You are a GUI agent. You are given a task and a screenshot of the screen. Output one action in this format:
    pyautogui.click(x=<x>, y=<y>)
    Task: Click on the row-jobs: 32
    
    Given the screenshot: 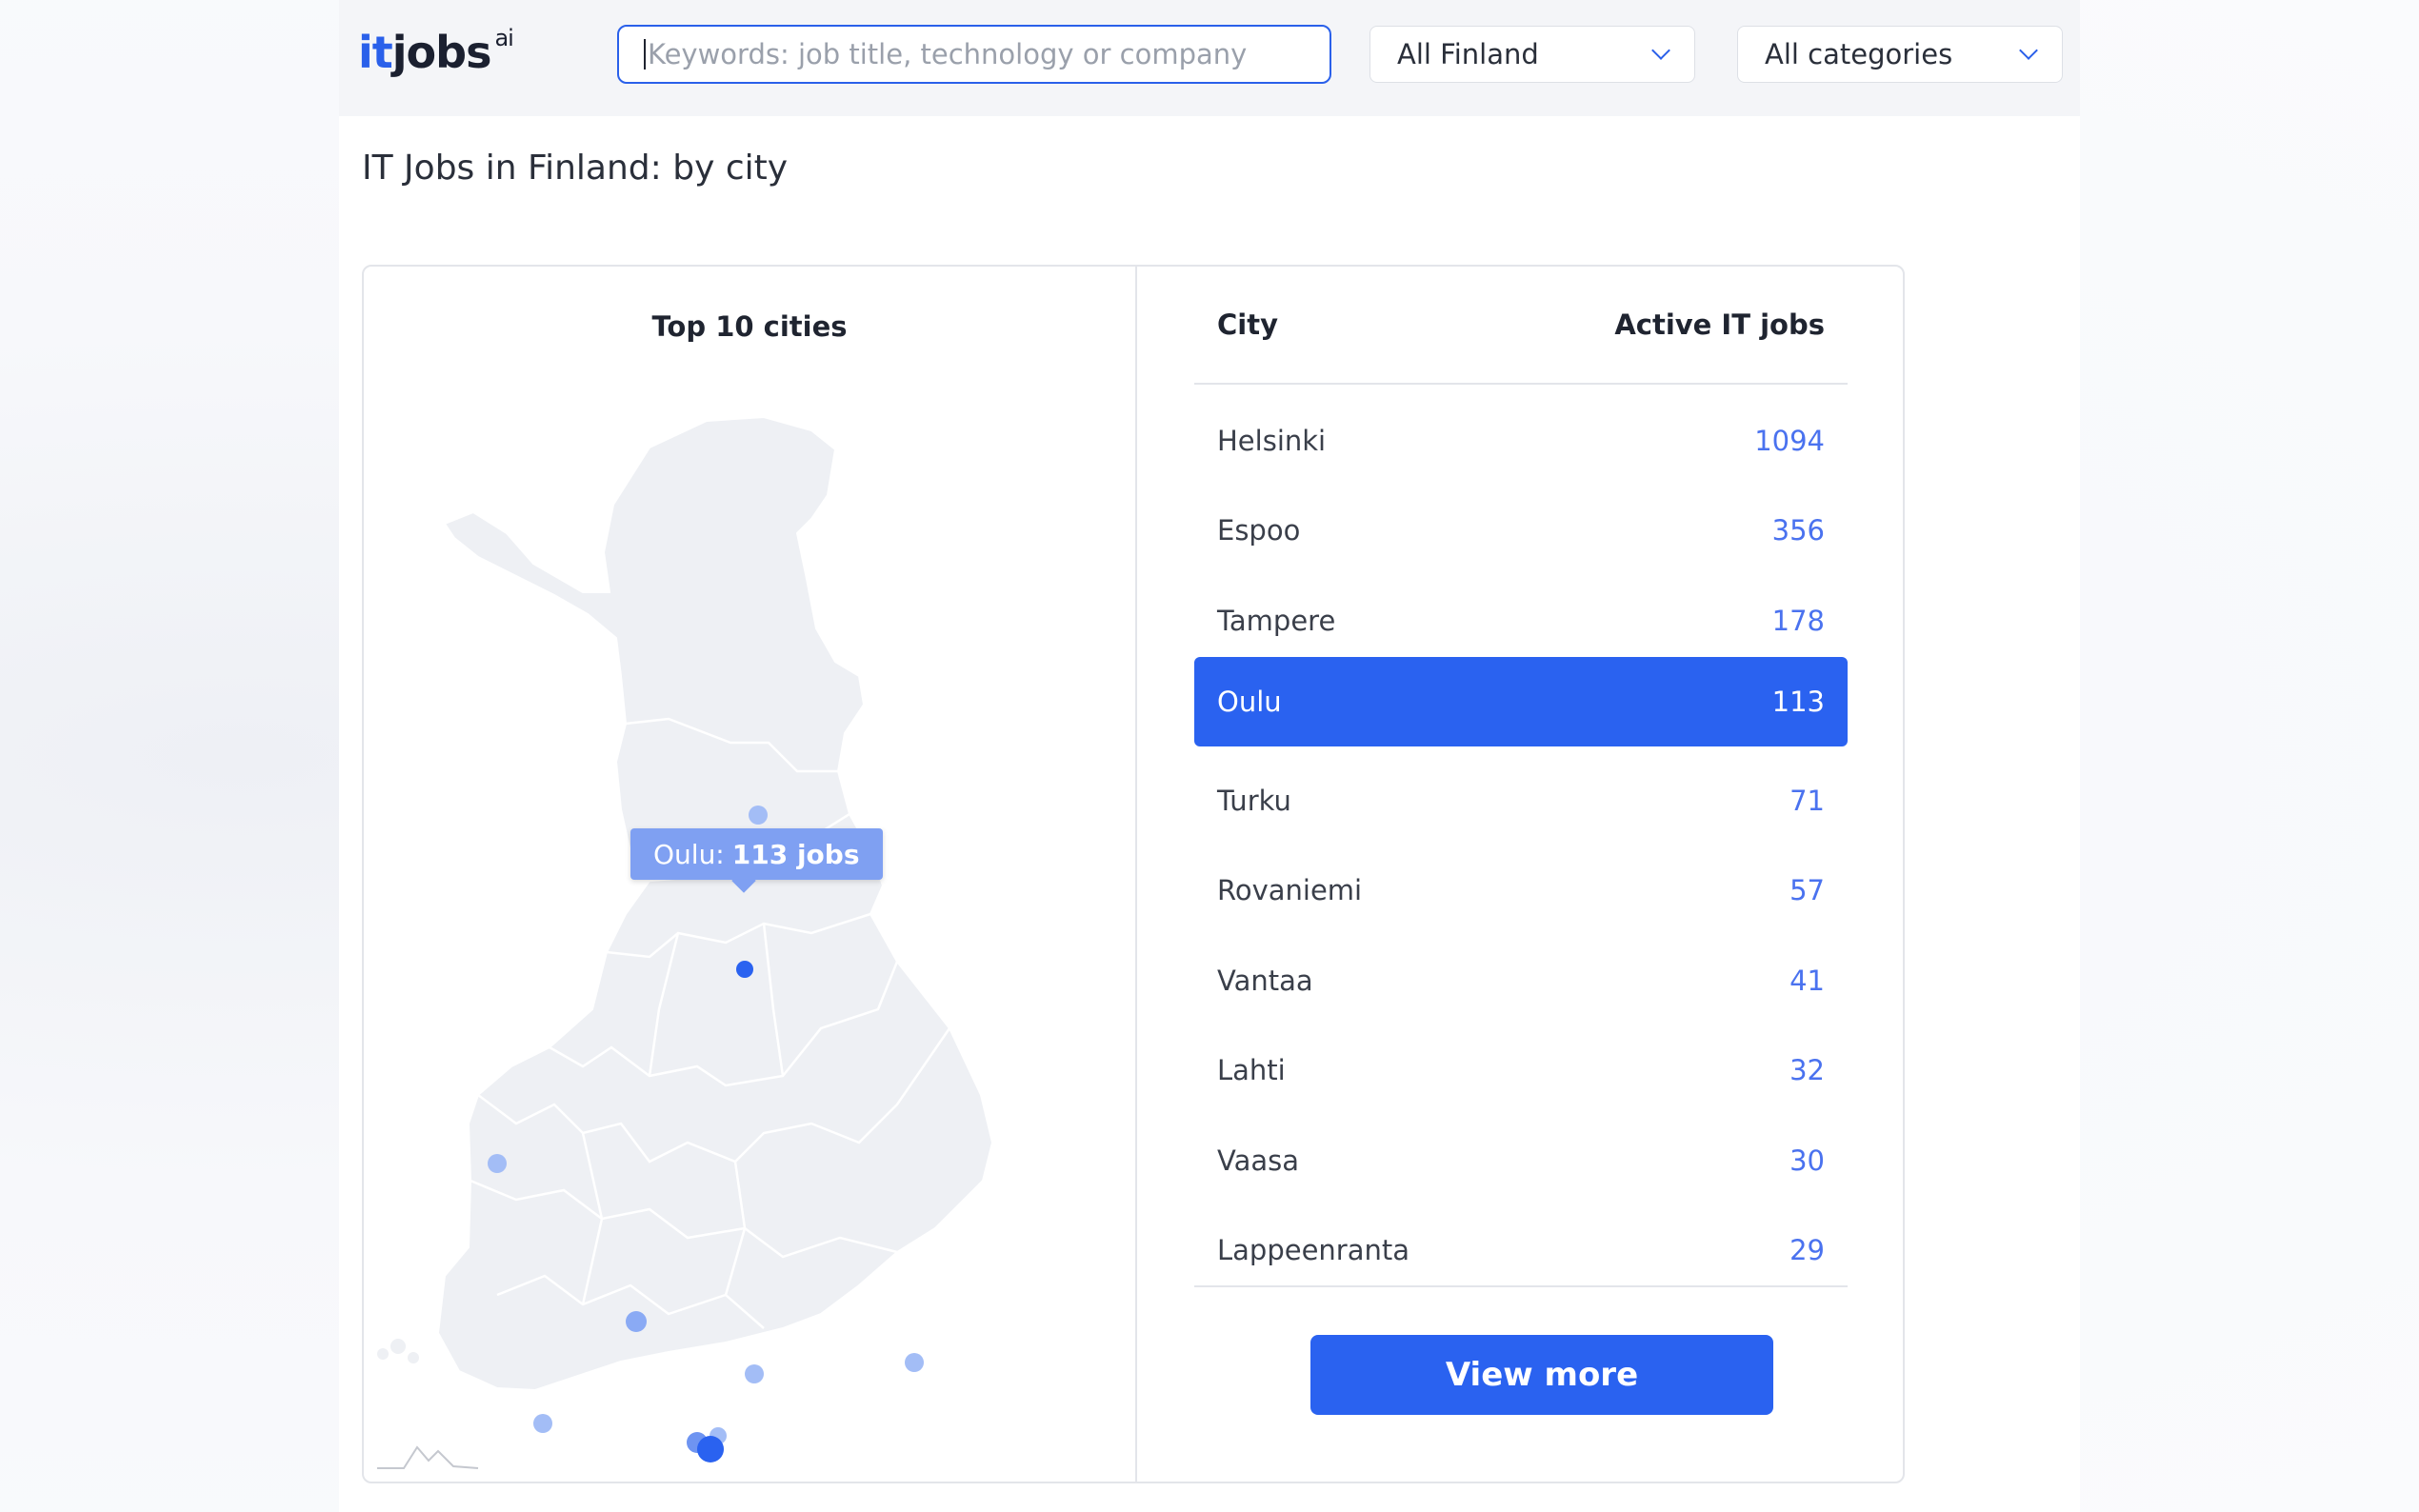 What is the action you would take?
    pyautogui.click(x=1807, y=1070)
    